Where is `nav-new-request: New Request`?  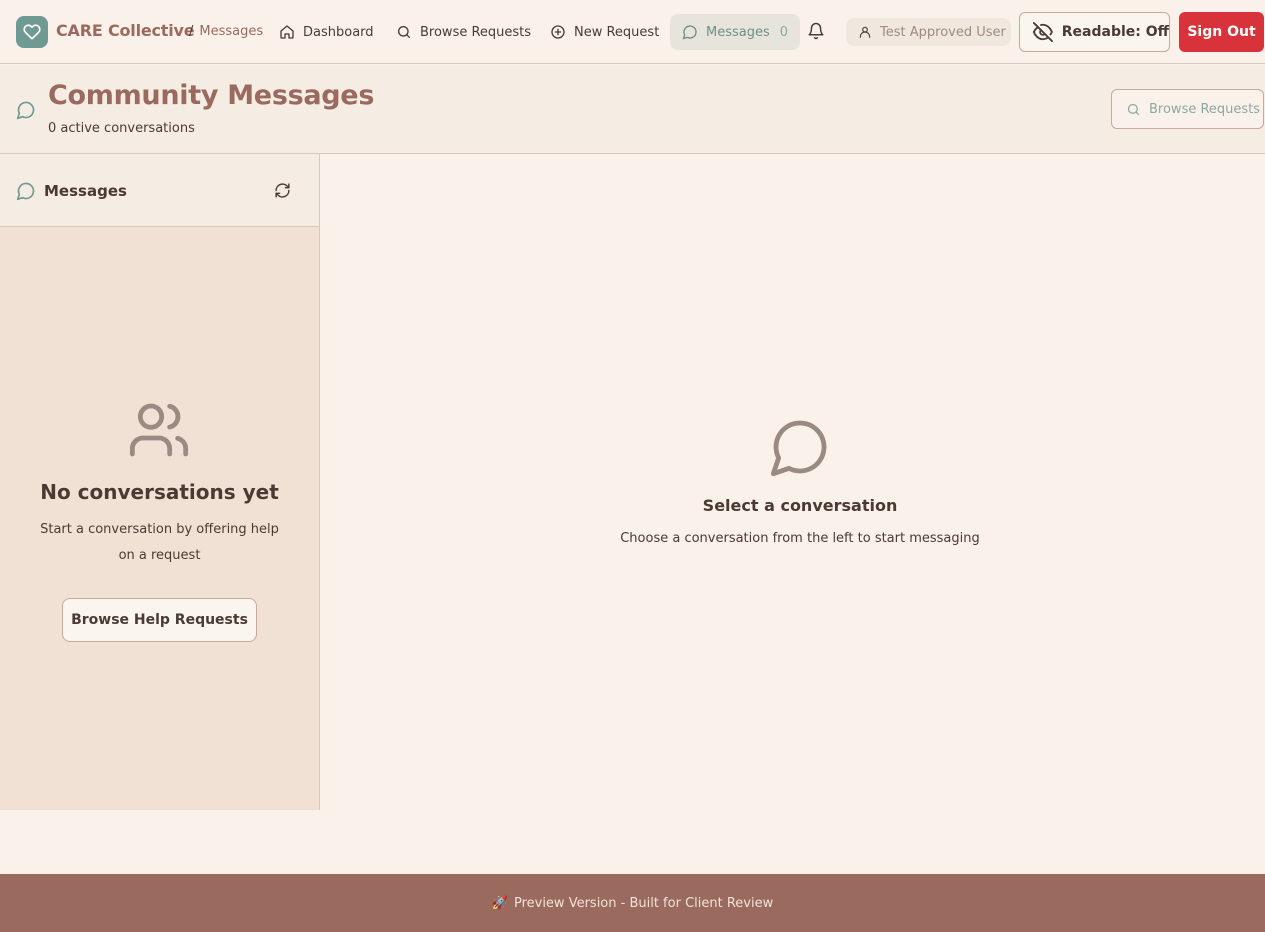 nav-new-request: New Request is located at coordinates (604, 32).